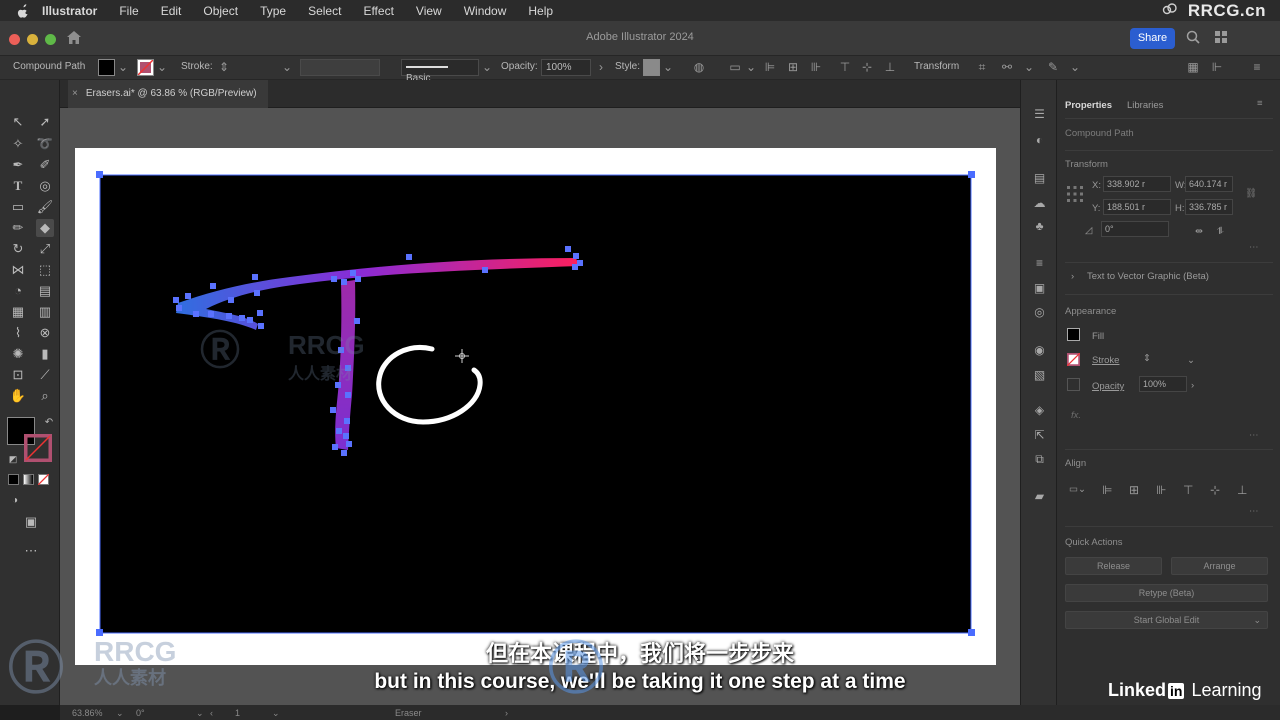 This screenshot has height=720, width=1280. Describe the element at coordinates (18, 228) in the screenshot. I see `pencil-tool-icon: ✏` at that location.